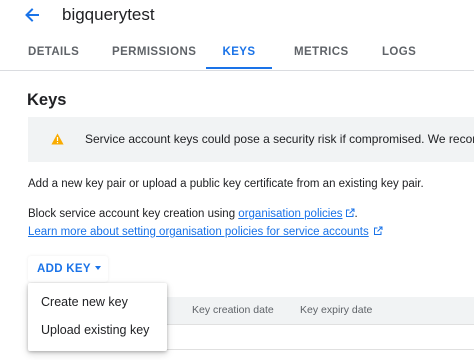  I want to click on add-key-button: ADD KEY, so click(68, 269).